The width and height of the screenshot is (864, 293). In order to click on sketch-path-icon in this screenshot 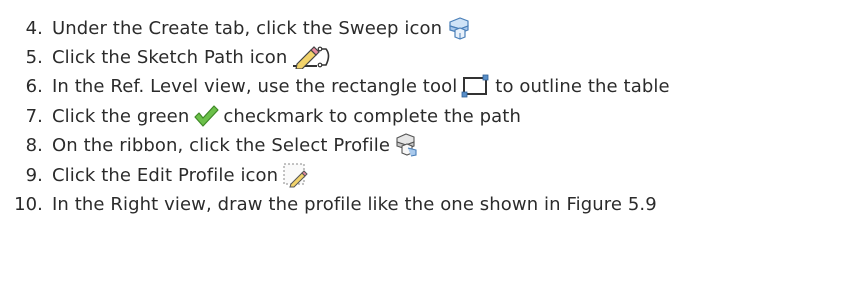, I will do `click(312, 57)`.